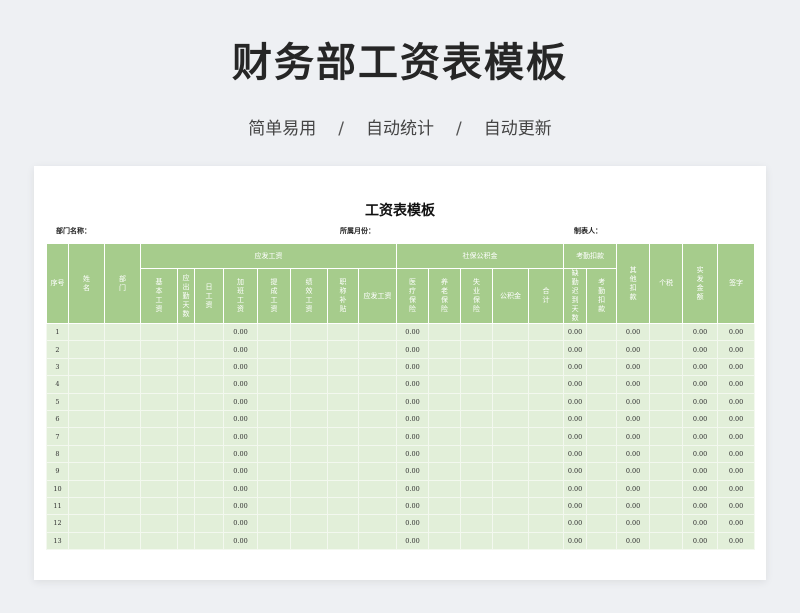  What do you see at coordinates (57, 419) in the screenshot?
I see `table-cell: 6` at bounding box center [57, 419].